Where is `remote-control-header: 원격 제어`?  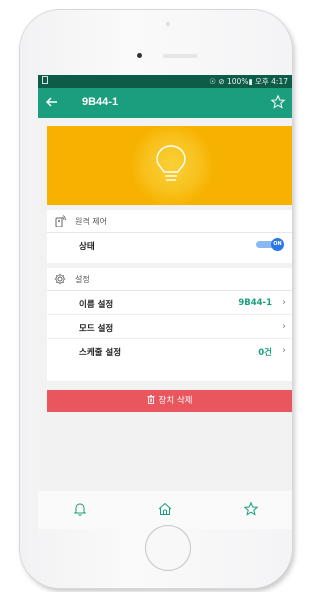
remote-control-header: 원격 제어 is located at coordinates (169, 221).